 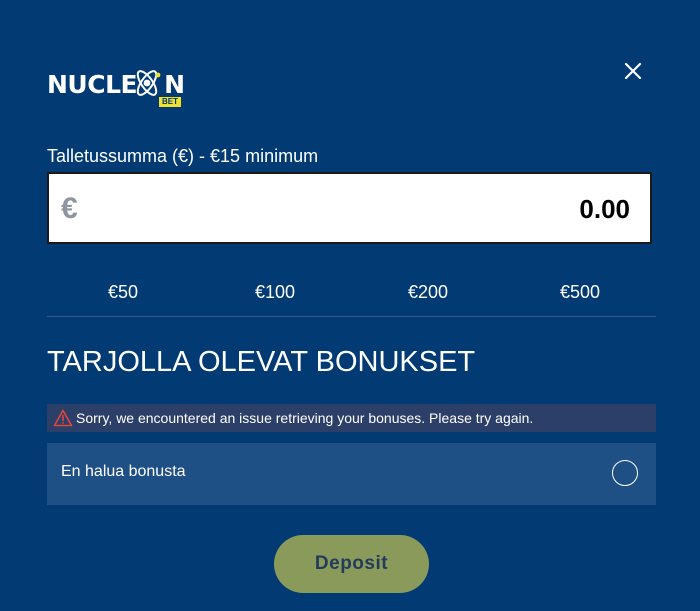 I want to click on amount-value: 0.00, so click(x=604, y=209).